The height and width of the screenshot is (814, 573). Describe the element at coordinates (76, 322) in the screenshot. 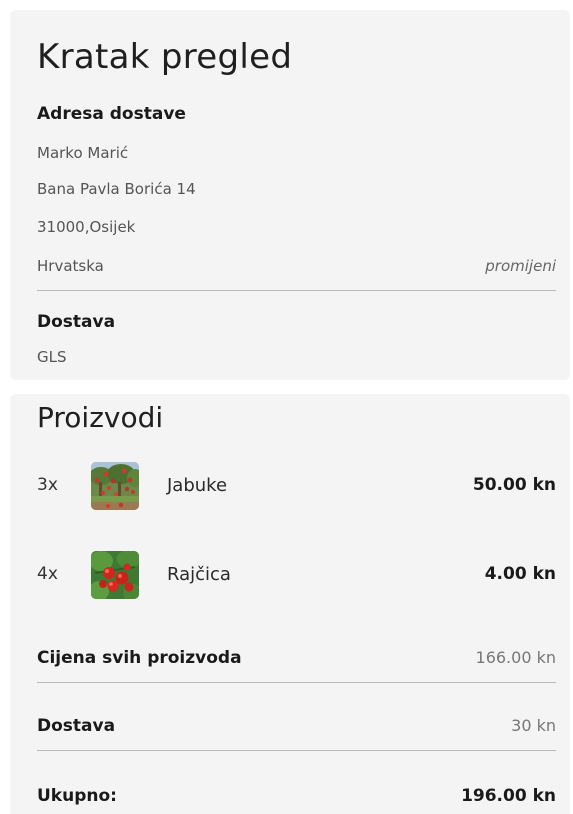

I see `delivery-heading: Dostava` at that location.